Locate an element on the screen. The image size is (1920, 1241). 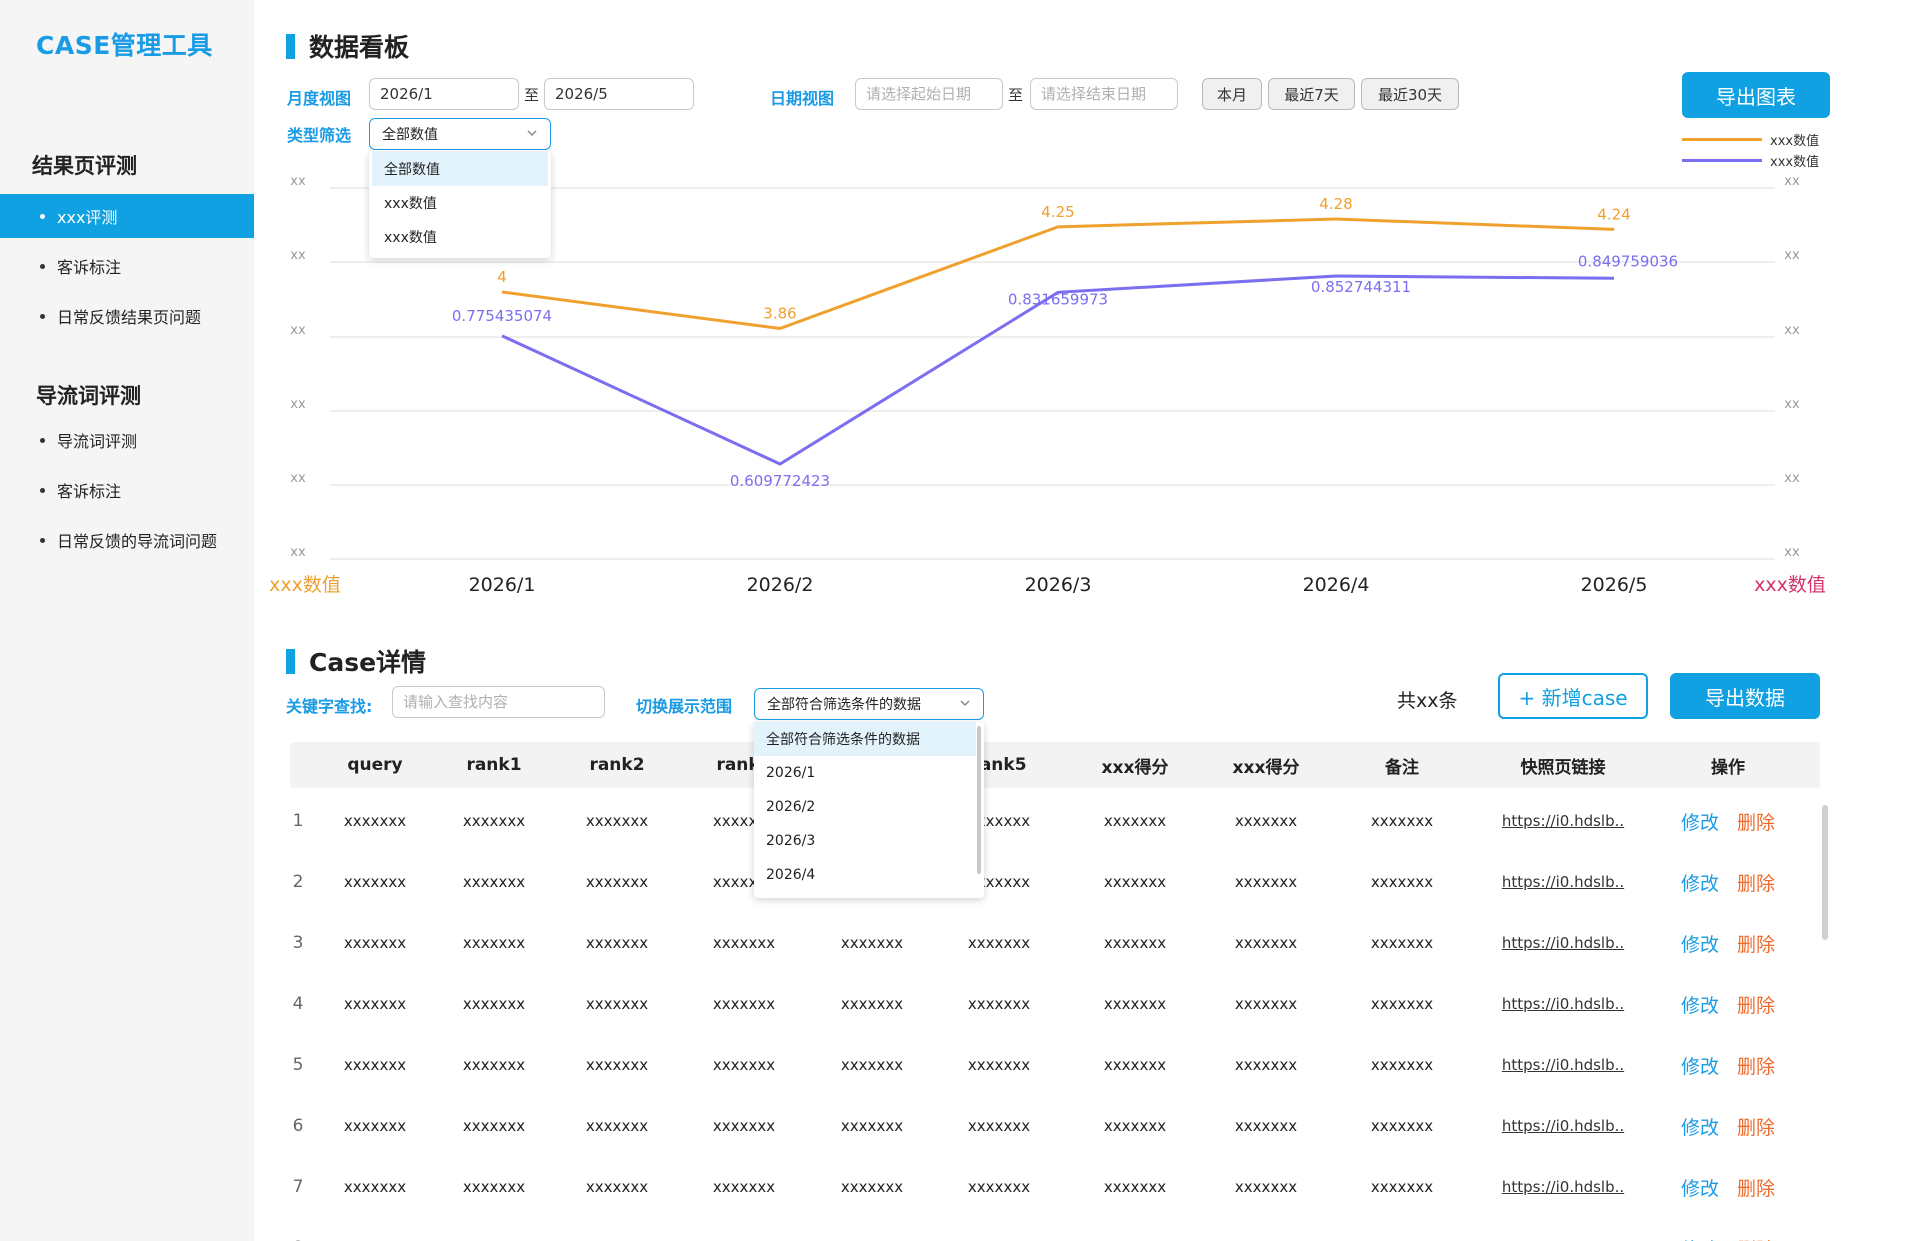
add-case-button: + 新增case is located at coordinates (1573, 696).